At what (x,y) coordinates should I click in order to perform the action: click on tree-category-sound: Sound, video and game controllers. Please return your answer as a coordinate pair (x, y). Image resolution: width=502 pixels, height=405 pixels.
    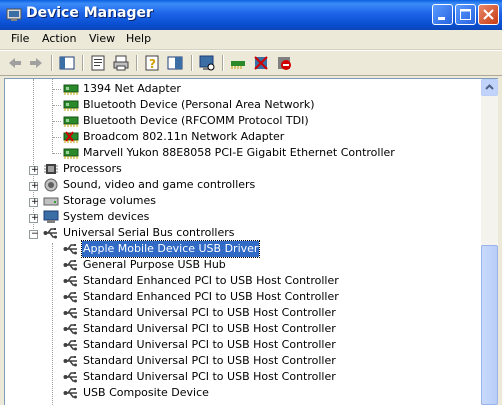
    Looking at the image, I should click on (193, 185).